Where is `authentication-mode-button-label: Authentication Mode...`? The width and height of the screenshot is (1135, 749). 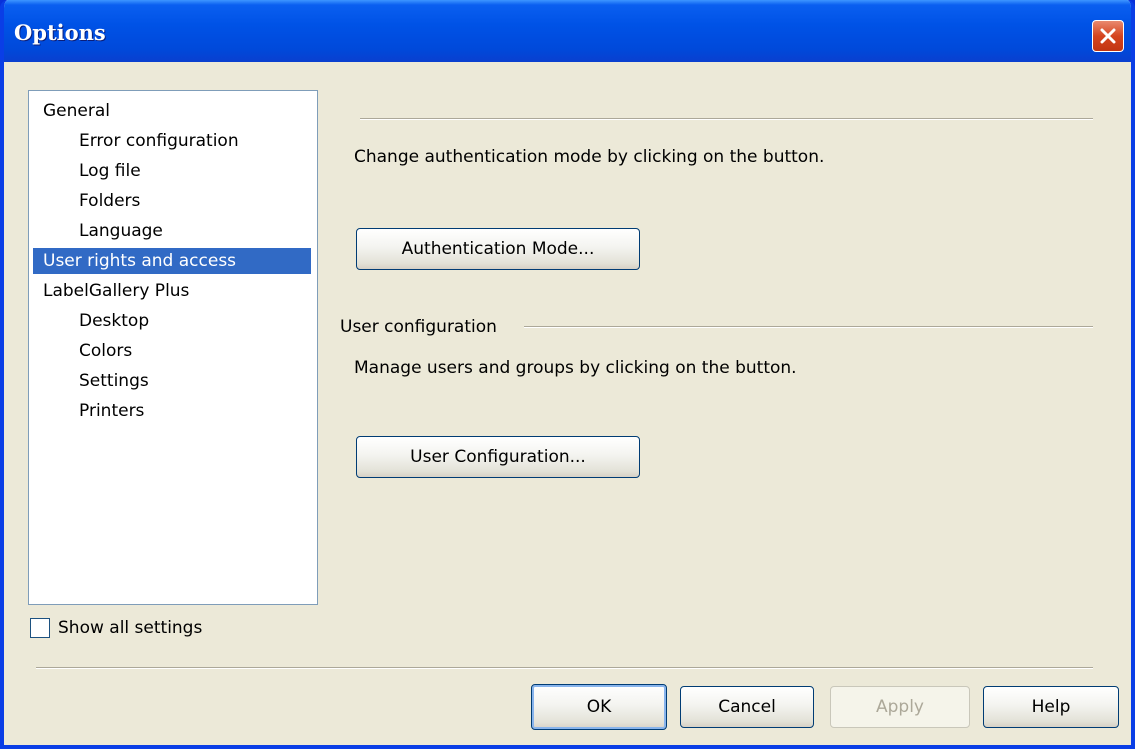 authentication-mode-button-label: Authentication Mode... is located at coordinates (498, 249).